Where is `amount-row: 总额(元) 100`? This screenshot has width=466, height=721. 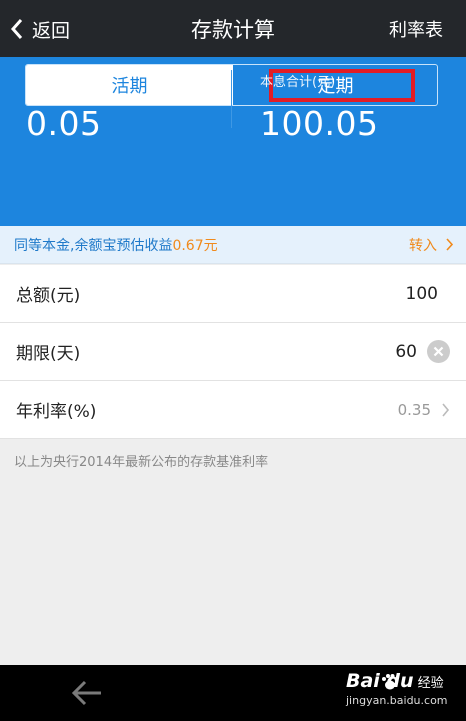 amount-row: 总额(元) 100 is located at coordinates (233, 294).